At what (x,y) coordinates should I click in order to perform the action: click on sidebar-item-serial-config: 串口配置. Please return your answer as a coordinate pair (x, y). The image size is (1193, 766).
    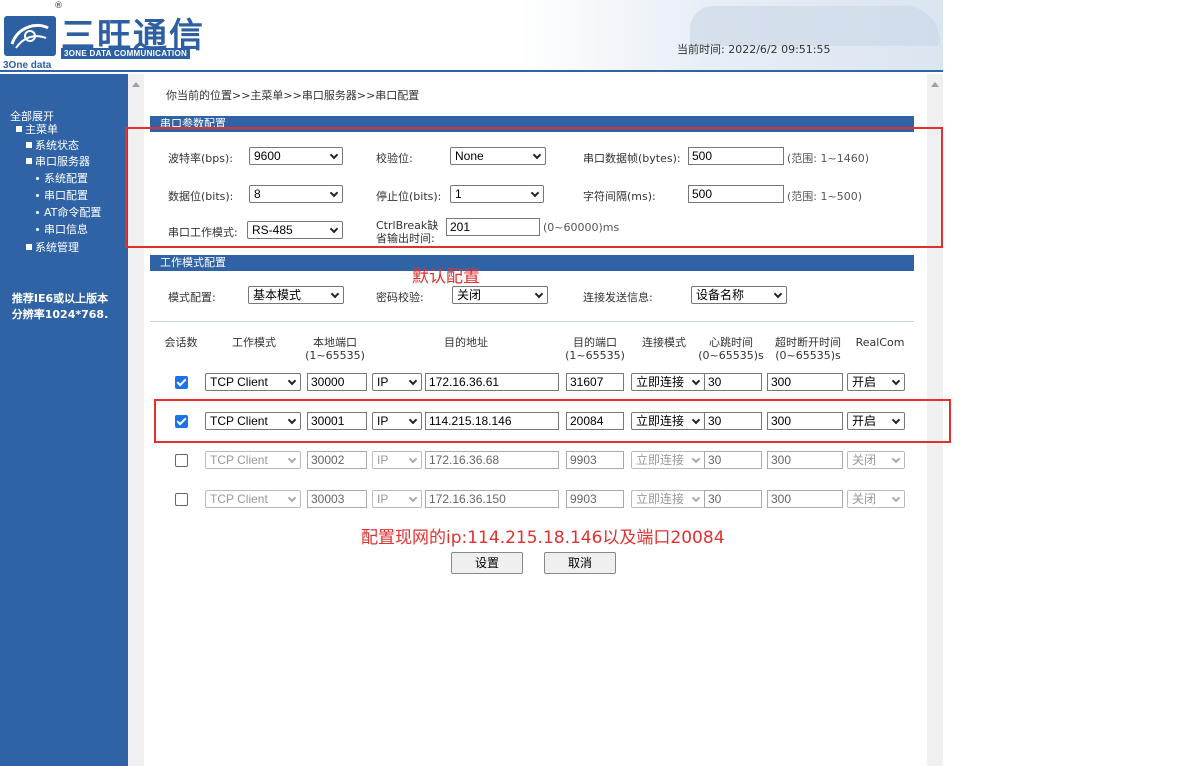
    Looking at the image, I should click on (62, 196).